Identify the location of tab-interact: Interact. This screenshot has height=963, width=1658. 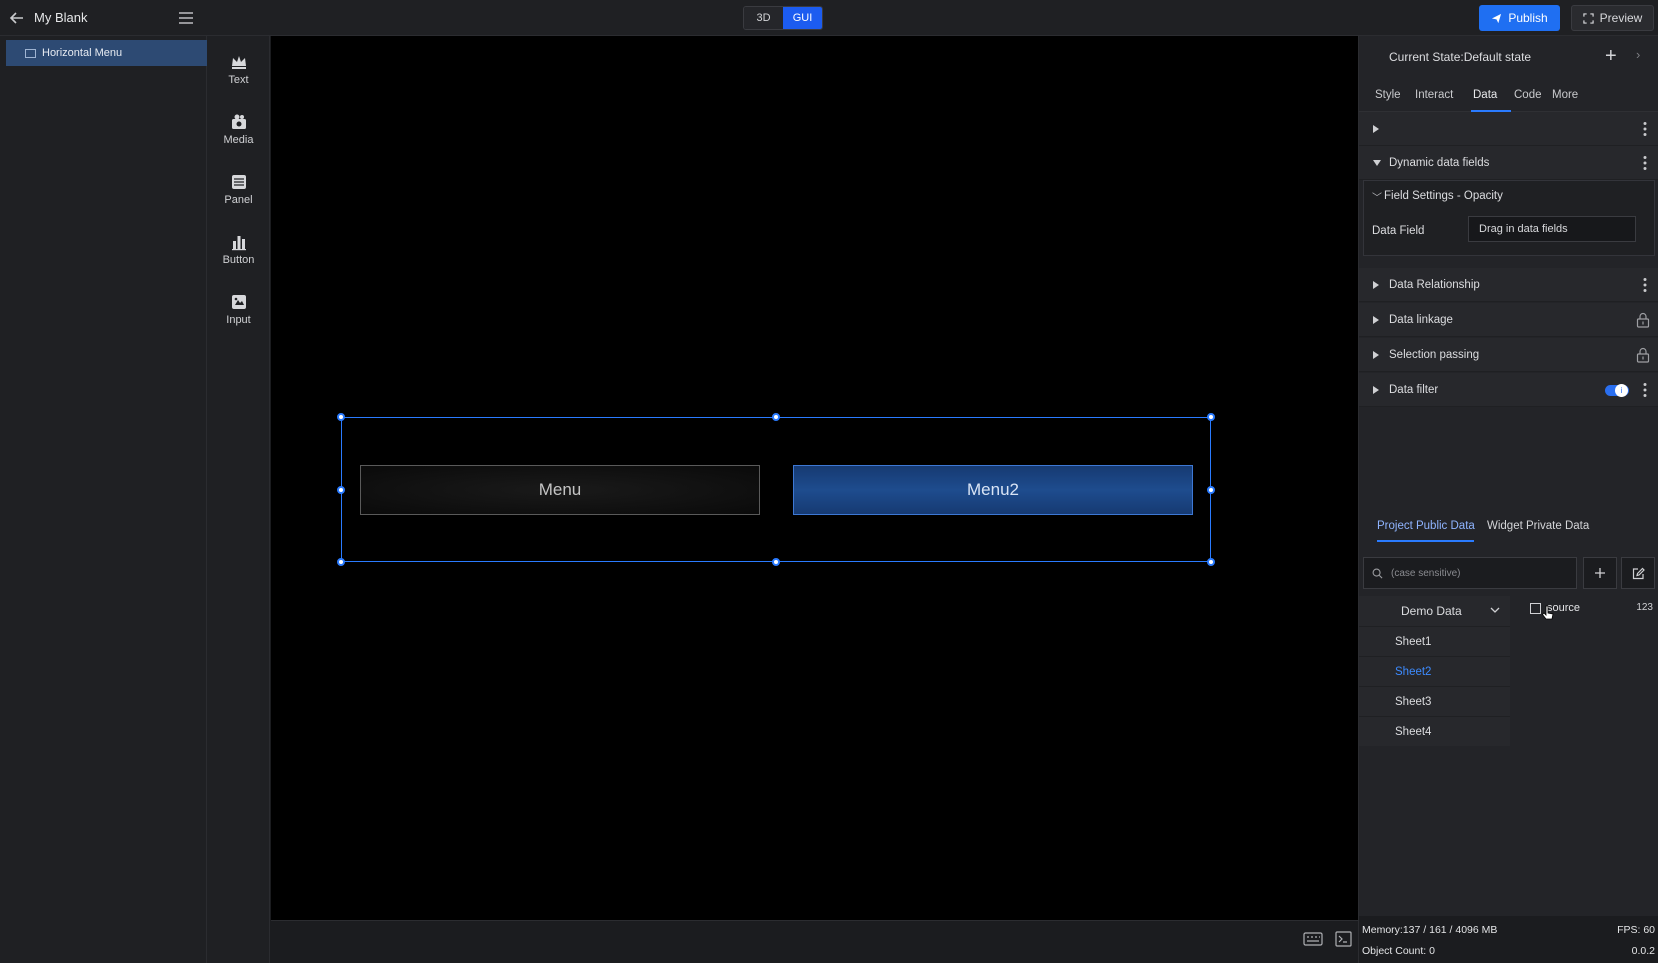
(1434, 95).